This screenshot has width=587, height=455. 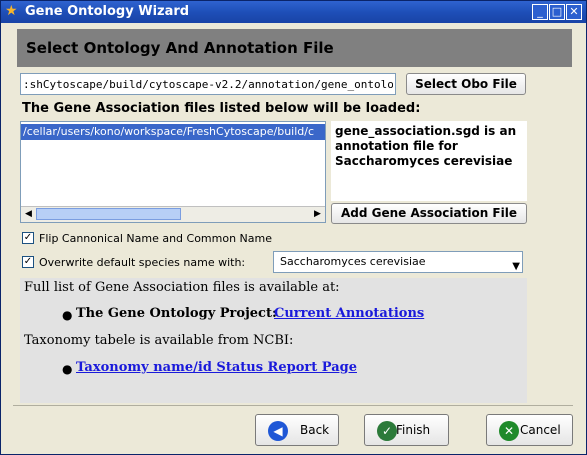 I want to click on scroll-left-icon: ◀, so click(x=28, y=214).